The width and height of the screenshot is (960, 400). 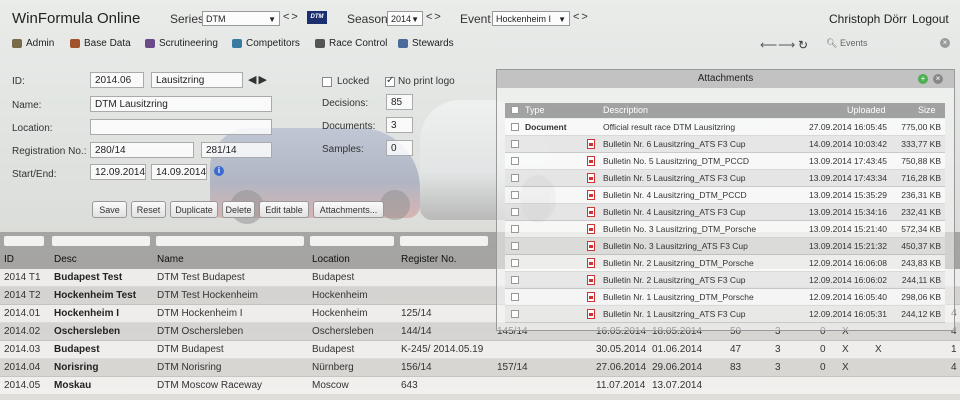 What do you see at coordinates (117, 80) in the screenshot?
I see `id-field: 2014.06` at bounding box center [117, 80].